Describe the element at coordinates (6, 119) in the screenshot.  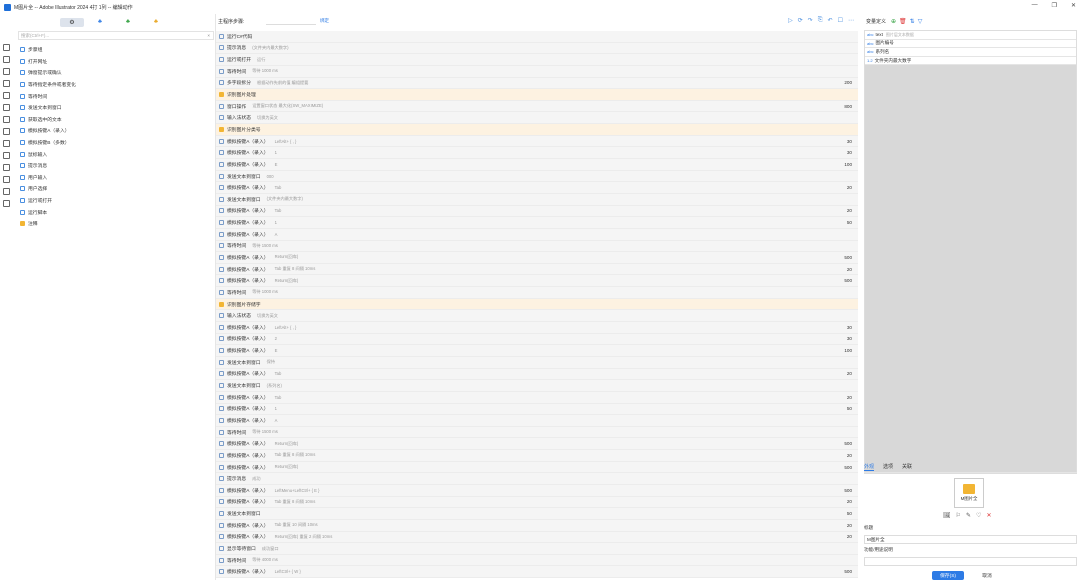
I see `keyboard-icon` at that location.